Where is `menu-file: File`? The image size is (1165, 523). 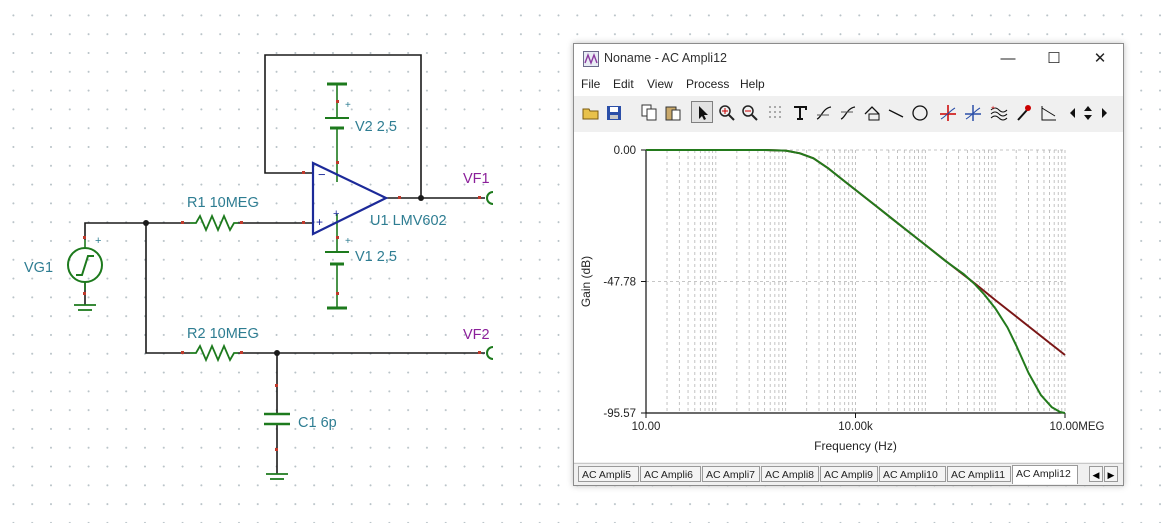 menu-file: File is located at coordinates (590, 84).